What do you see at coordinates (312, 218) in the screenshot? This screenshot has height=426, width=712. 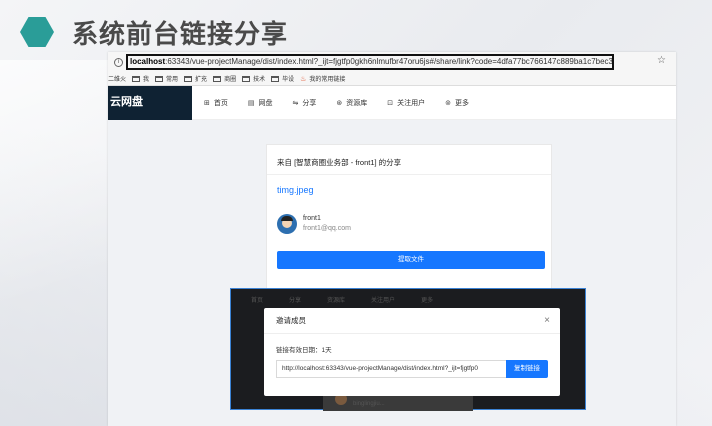 I see `sharer-name: front1` at bounding box center [312, 218].